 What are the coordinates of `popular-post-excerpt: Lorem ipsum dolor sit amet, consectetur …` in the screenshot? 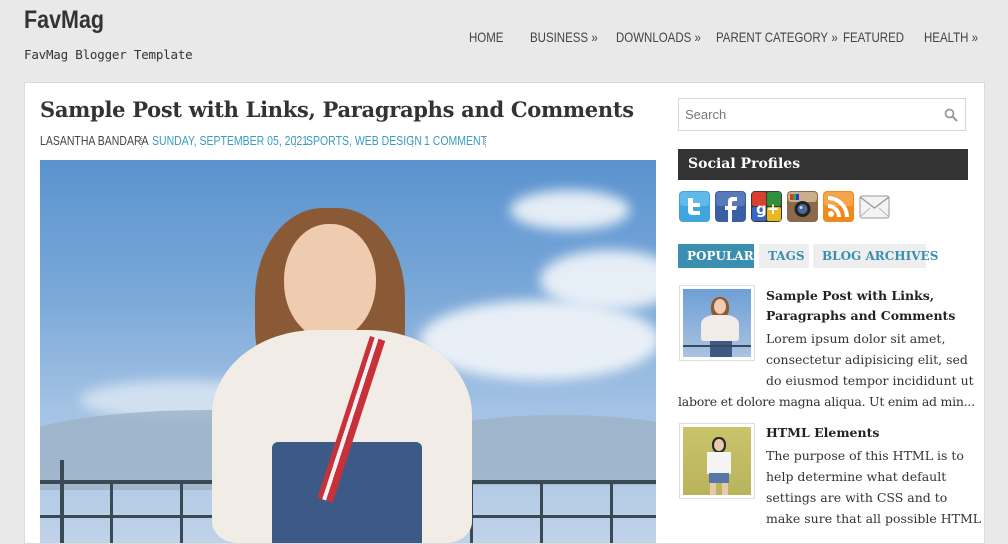 It's located at (870, 359).